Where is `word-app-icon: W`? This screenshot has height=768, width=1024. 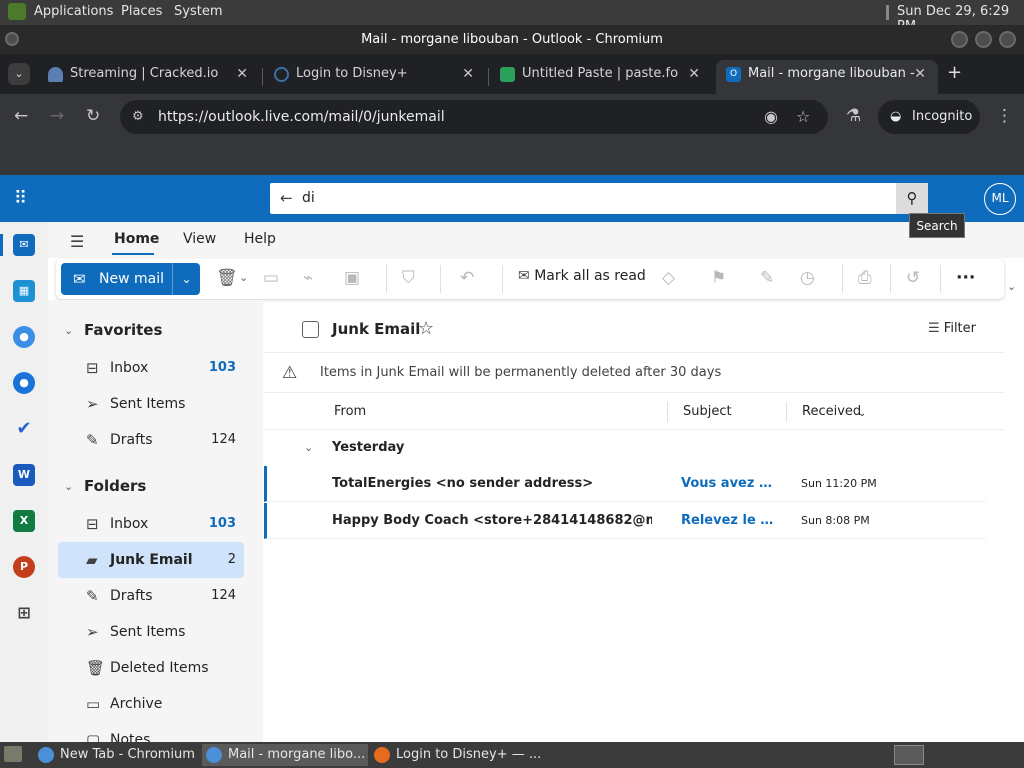
word-app-icon: W is located at coordinates (24, 475).